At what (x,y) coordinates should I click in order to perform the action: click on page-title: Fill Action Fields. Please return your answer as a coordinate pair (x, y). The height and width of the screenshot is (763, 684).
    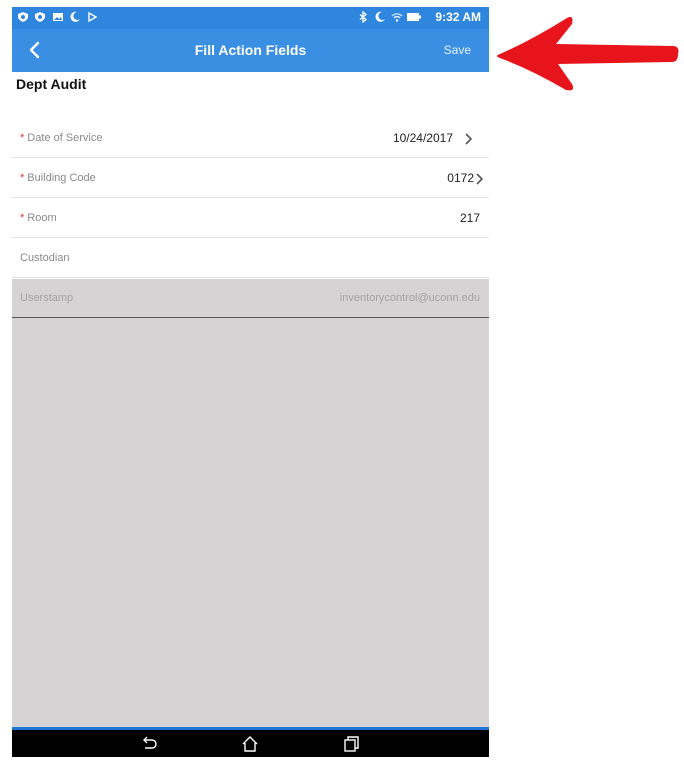
    Looking at the image, I should click on (250, 50).